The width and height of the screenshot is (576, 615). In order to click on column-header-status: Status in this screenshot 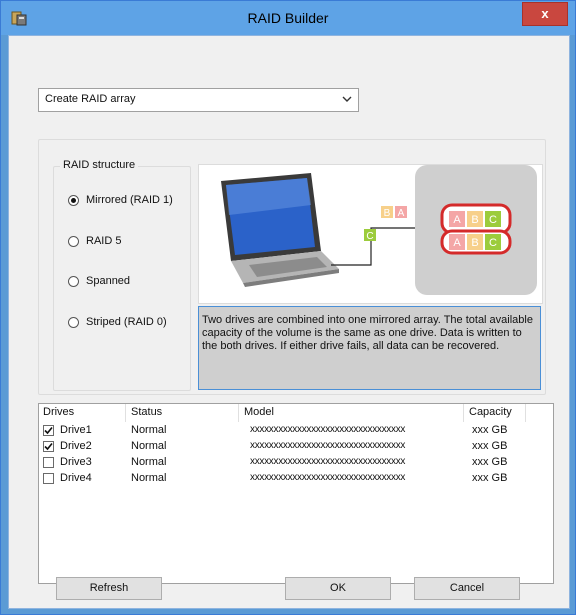, I will do `click(146, 412)`.